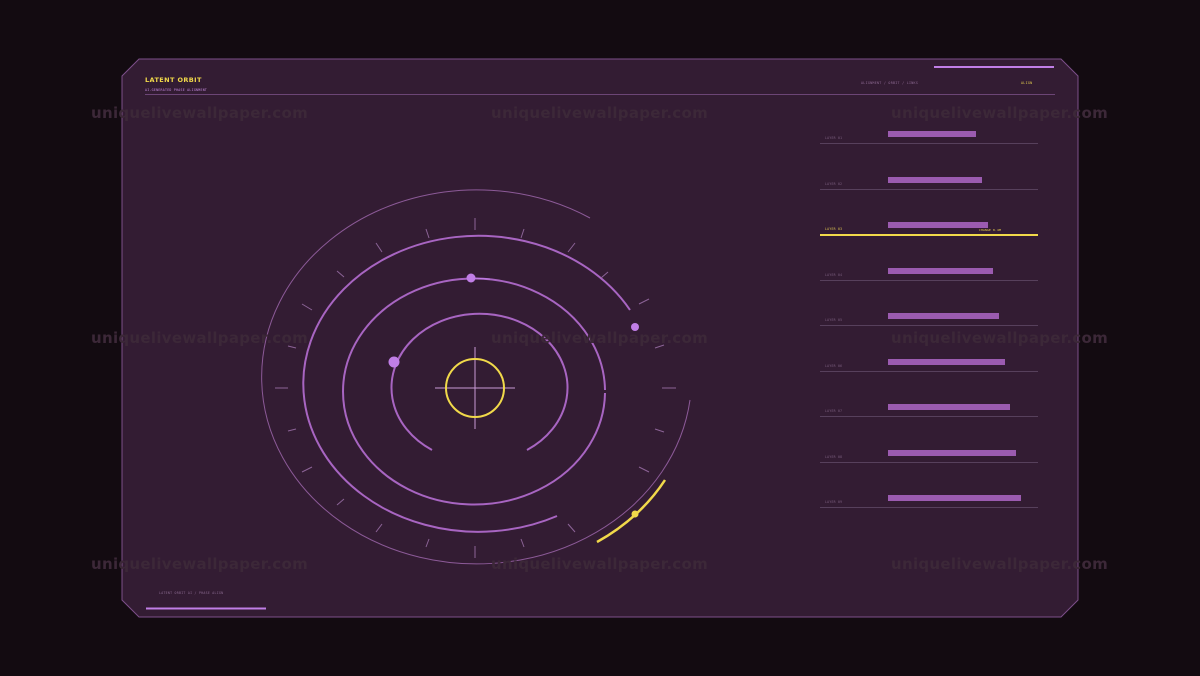  What do you see at coordinates (834, 365) in the screenshot?
I see `layer-label: LAYER 06` at bounding box center [834, 365].